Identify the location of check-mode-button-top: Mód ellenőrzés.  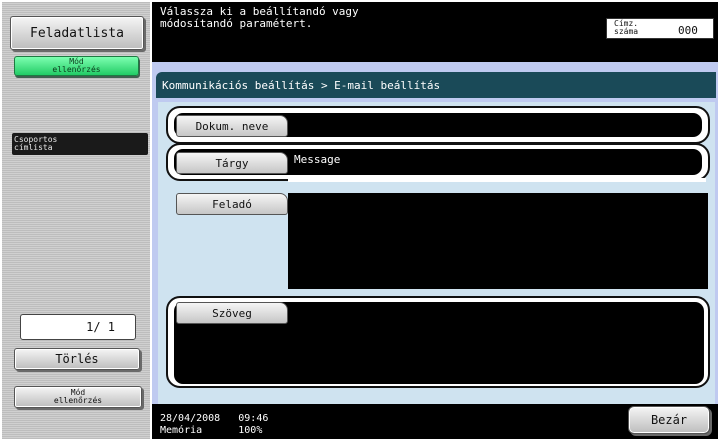
(76, 66).